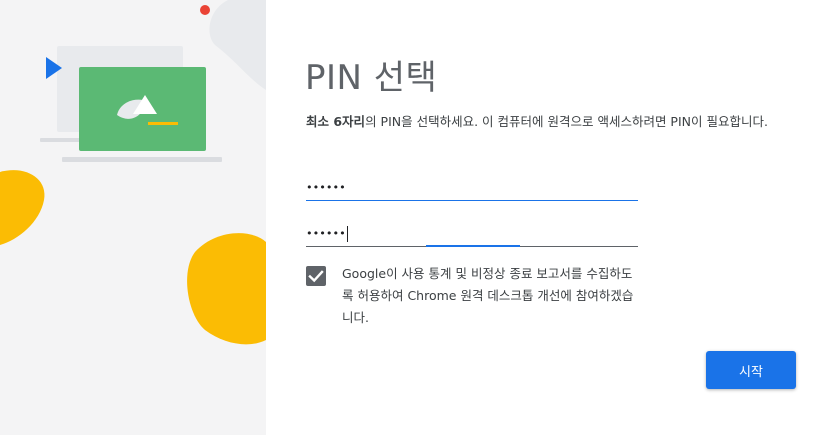  I want to click on pin-requirement: 최소 6자리, so click(336, 121).